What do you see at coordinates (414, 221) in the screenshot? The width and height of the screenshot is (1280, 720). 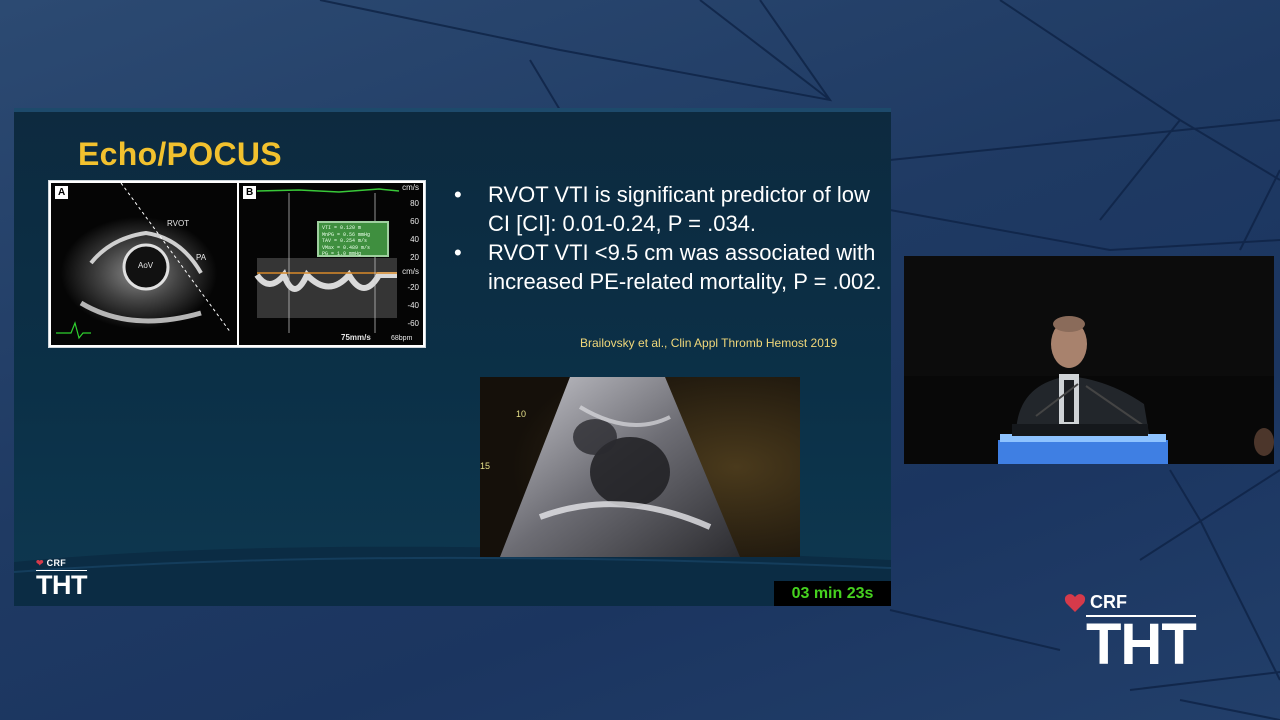 I see `tick-60: 60` at bounding box center [414, 221].